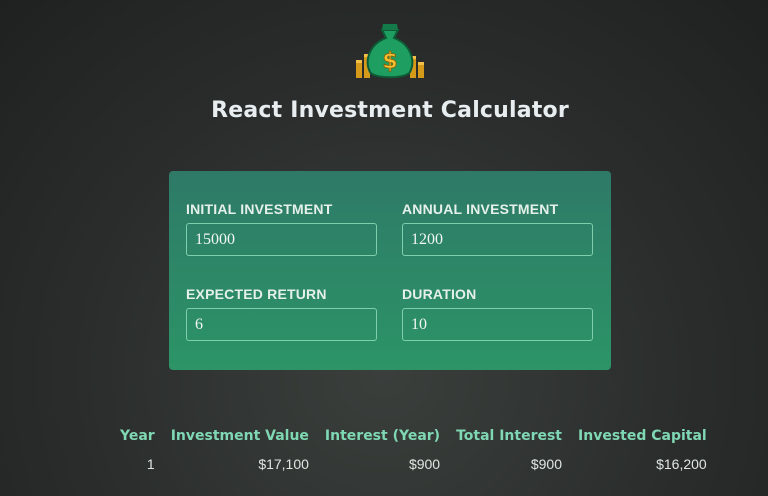 The width and height of the screenshot is (768, 496). I want to click on initial-investment-input, so click(281, 239).